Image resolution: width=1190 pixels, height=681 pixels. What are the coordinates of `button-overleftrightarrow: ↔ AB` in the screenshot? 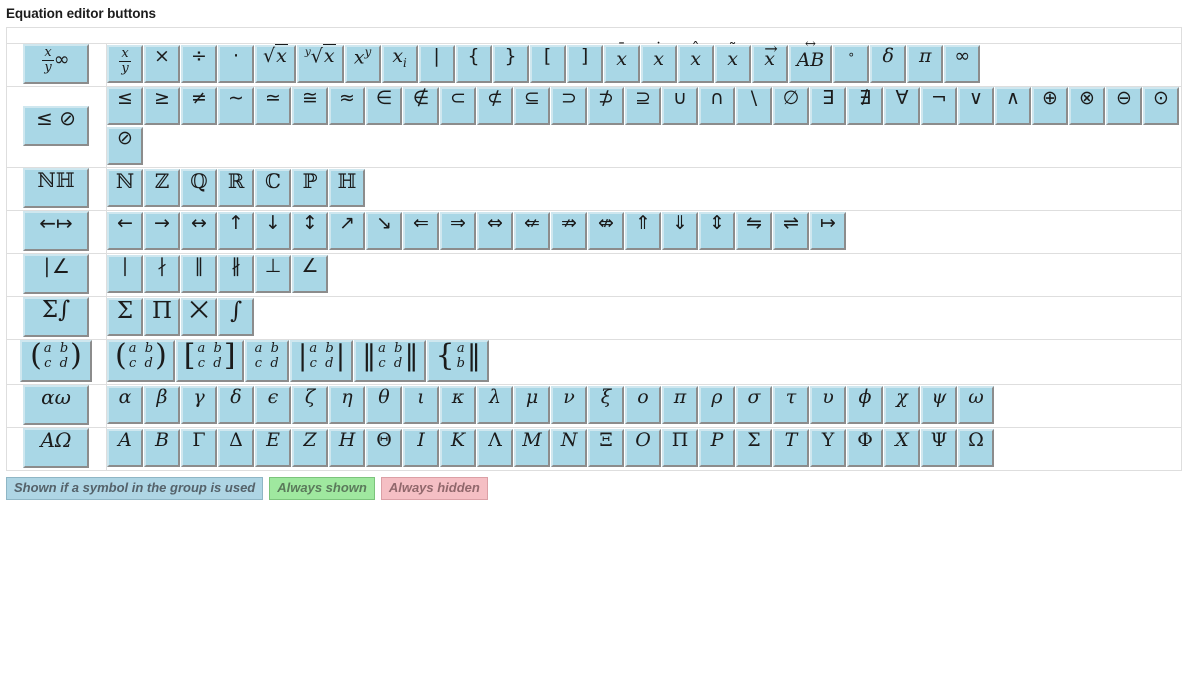 It's located at (810, 60).